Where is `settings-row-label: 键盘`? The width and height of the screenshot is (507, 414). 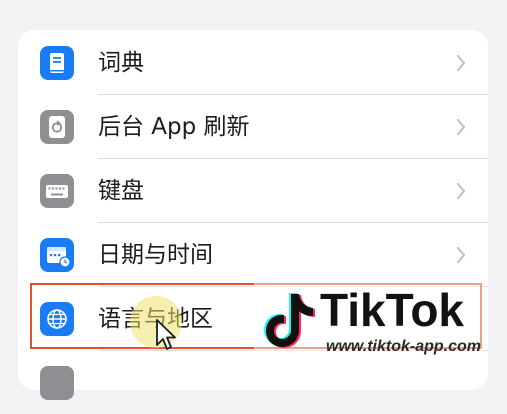
settings-row-label: 键盘 is located at coordinates (121, 191).